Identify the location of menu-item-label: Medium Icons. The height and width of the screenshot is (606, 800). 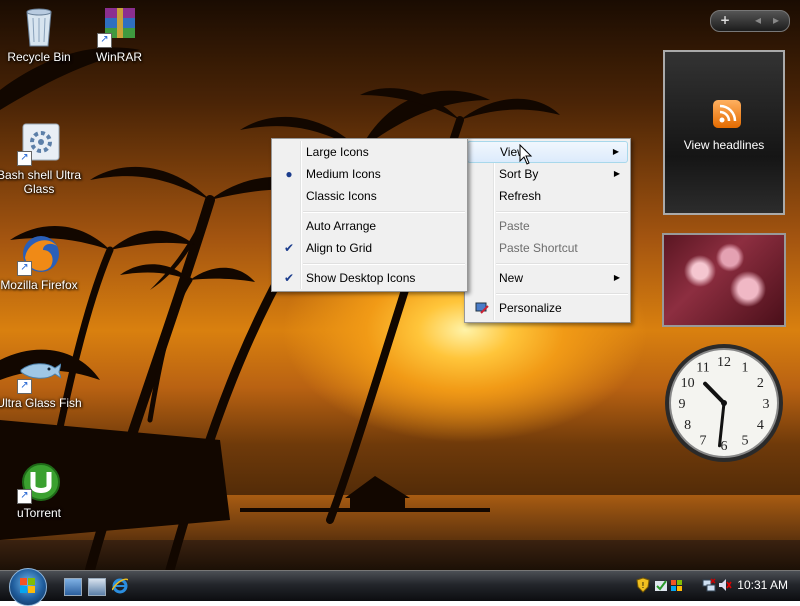
(343, 174).